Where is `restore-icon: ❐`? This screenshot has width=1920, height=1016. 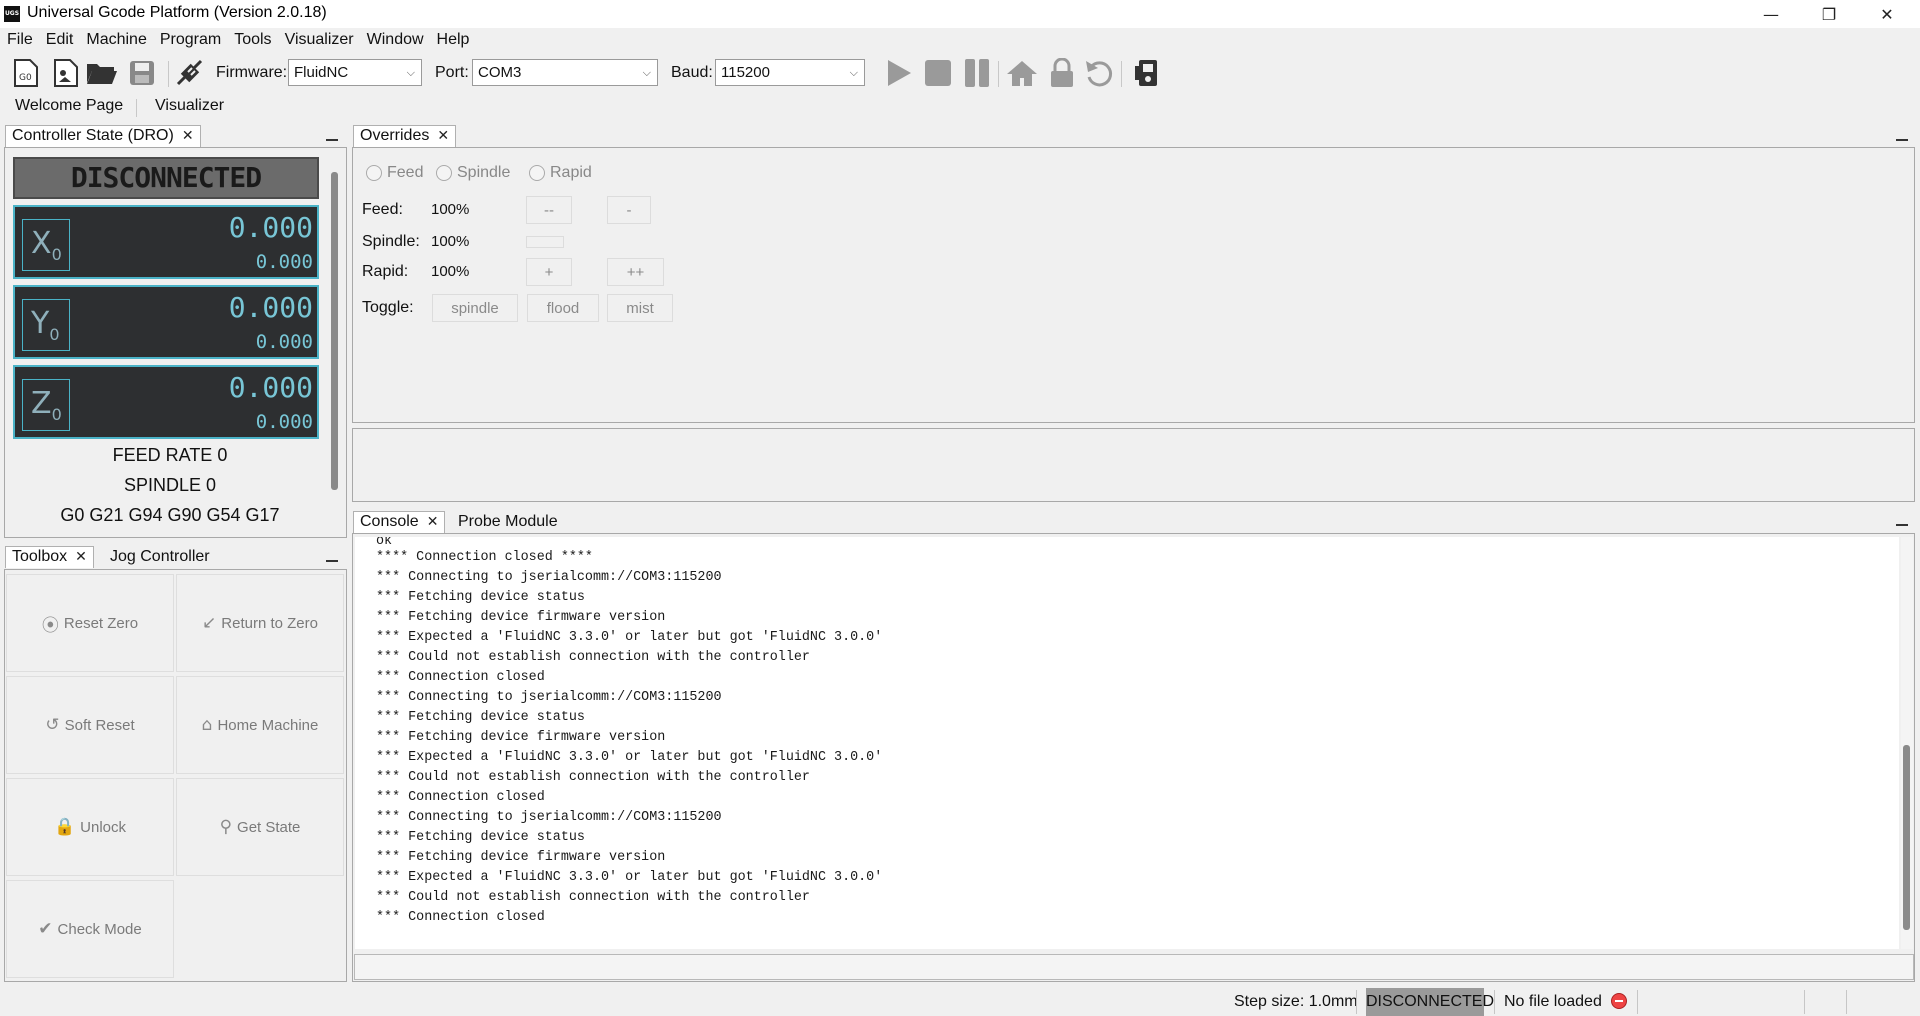
restore-icon: ❐ is located at coordinates (1829, 14).